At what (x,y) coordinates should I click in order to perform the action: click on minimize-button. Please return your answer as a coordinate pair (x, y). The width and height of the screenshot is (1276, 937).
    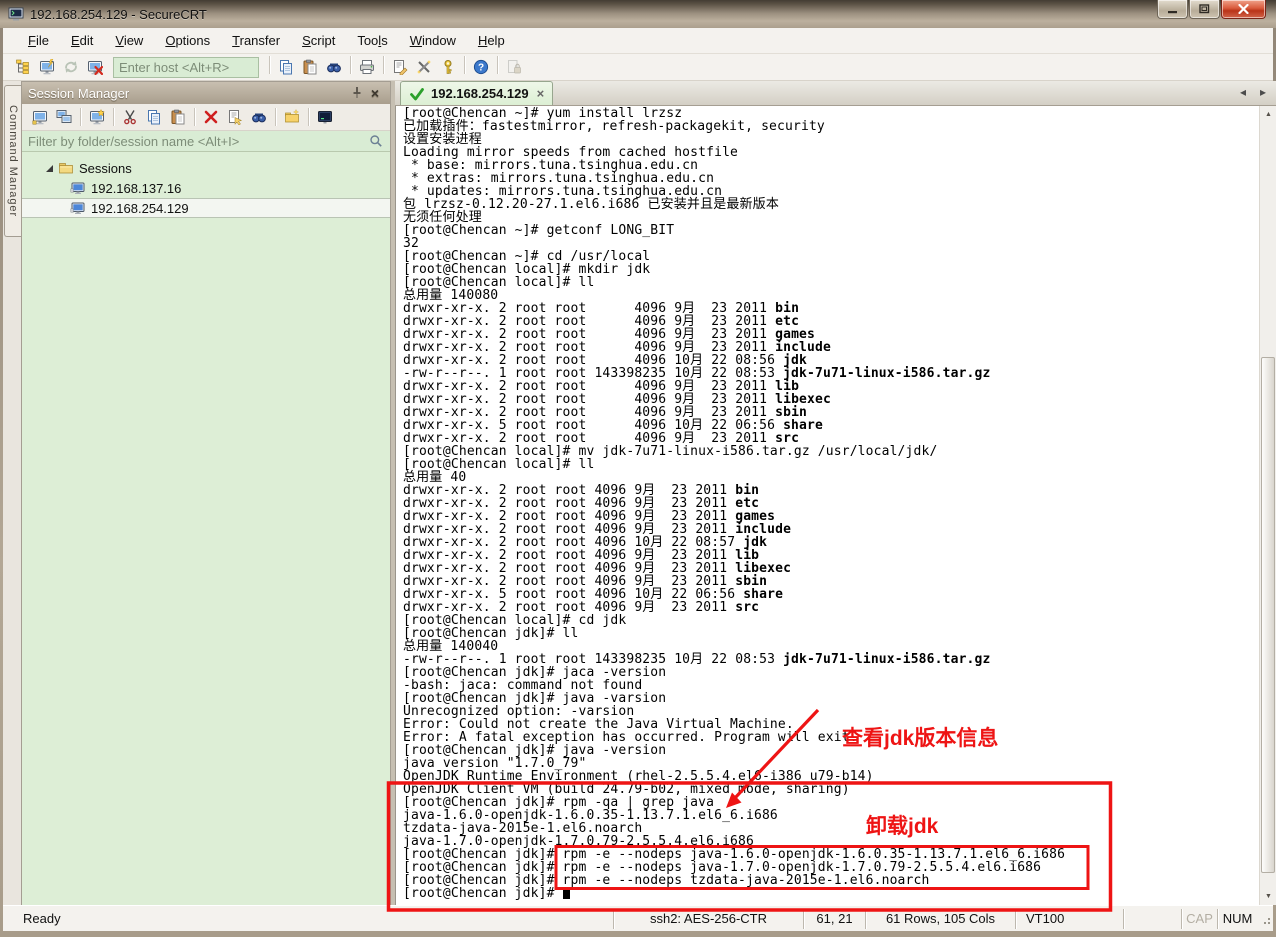
    Looking at the image, I should click on (1172, 9).